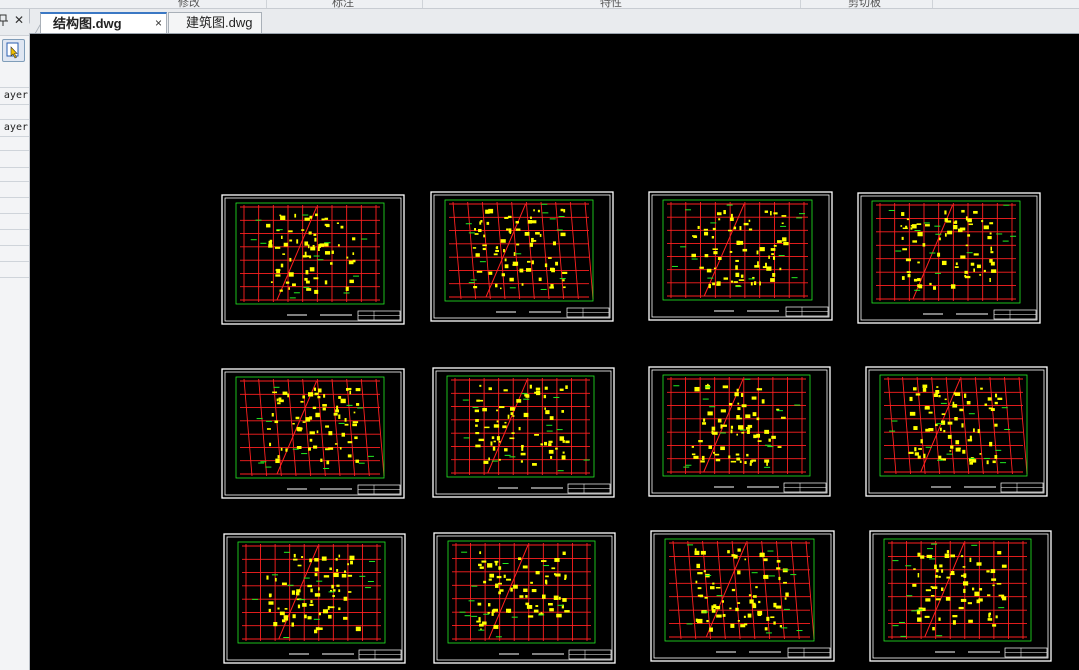 This screenshot has height=670, width=1079. What do you see at coordinates (611, 4) in the screenshot?
I see `ribbon-group-properties: 特性` at bounding box center [611, 4].